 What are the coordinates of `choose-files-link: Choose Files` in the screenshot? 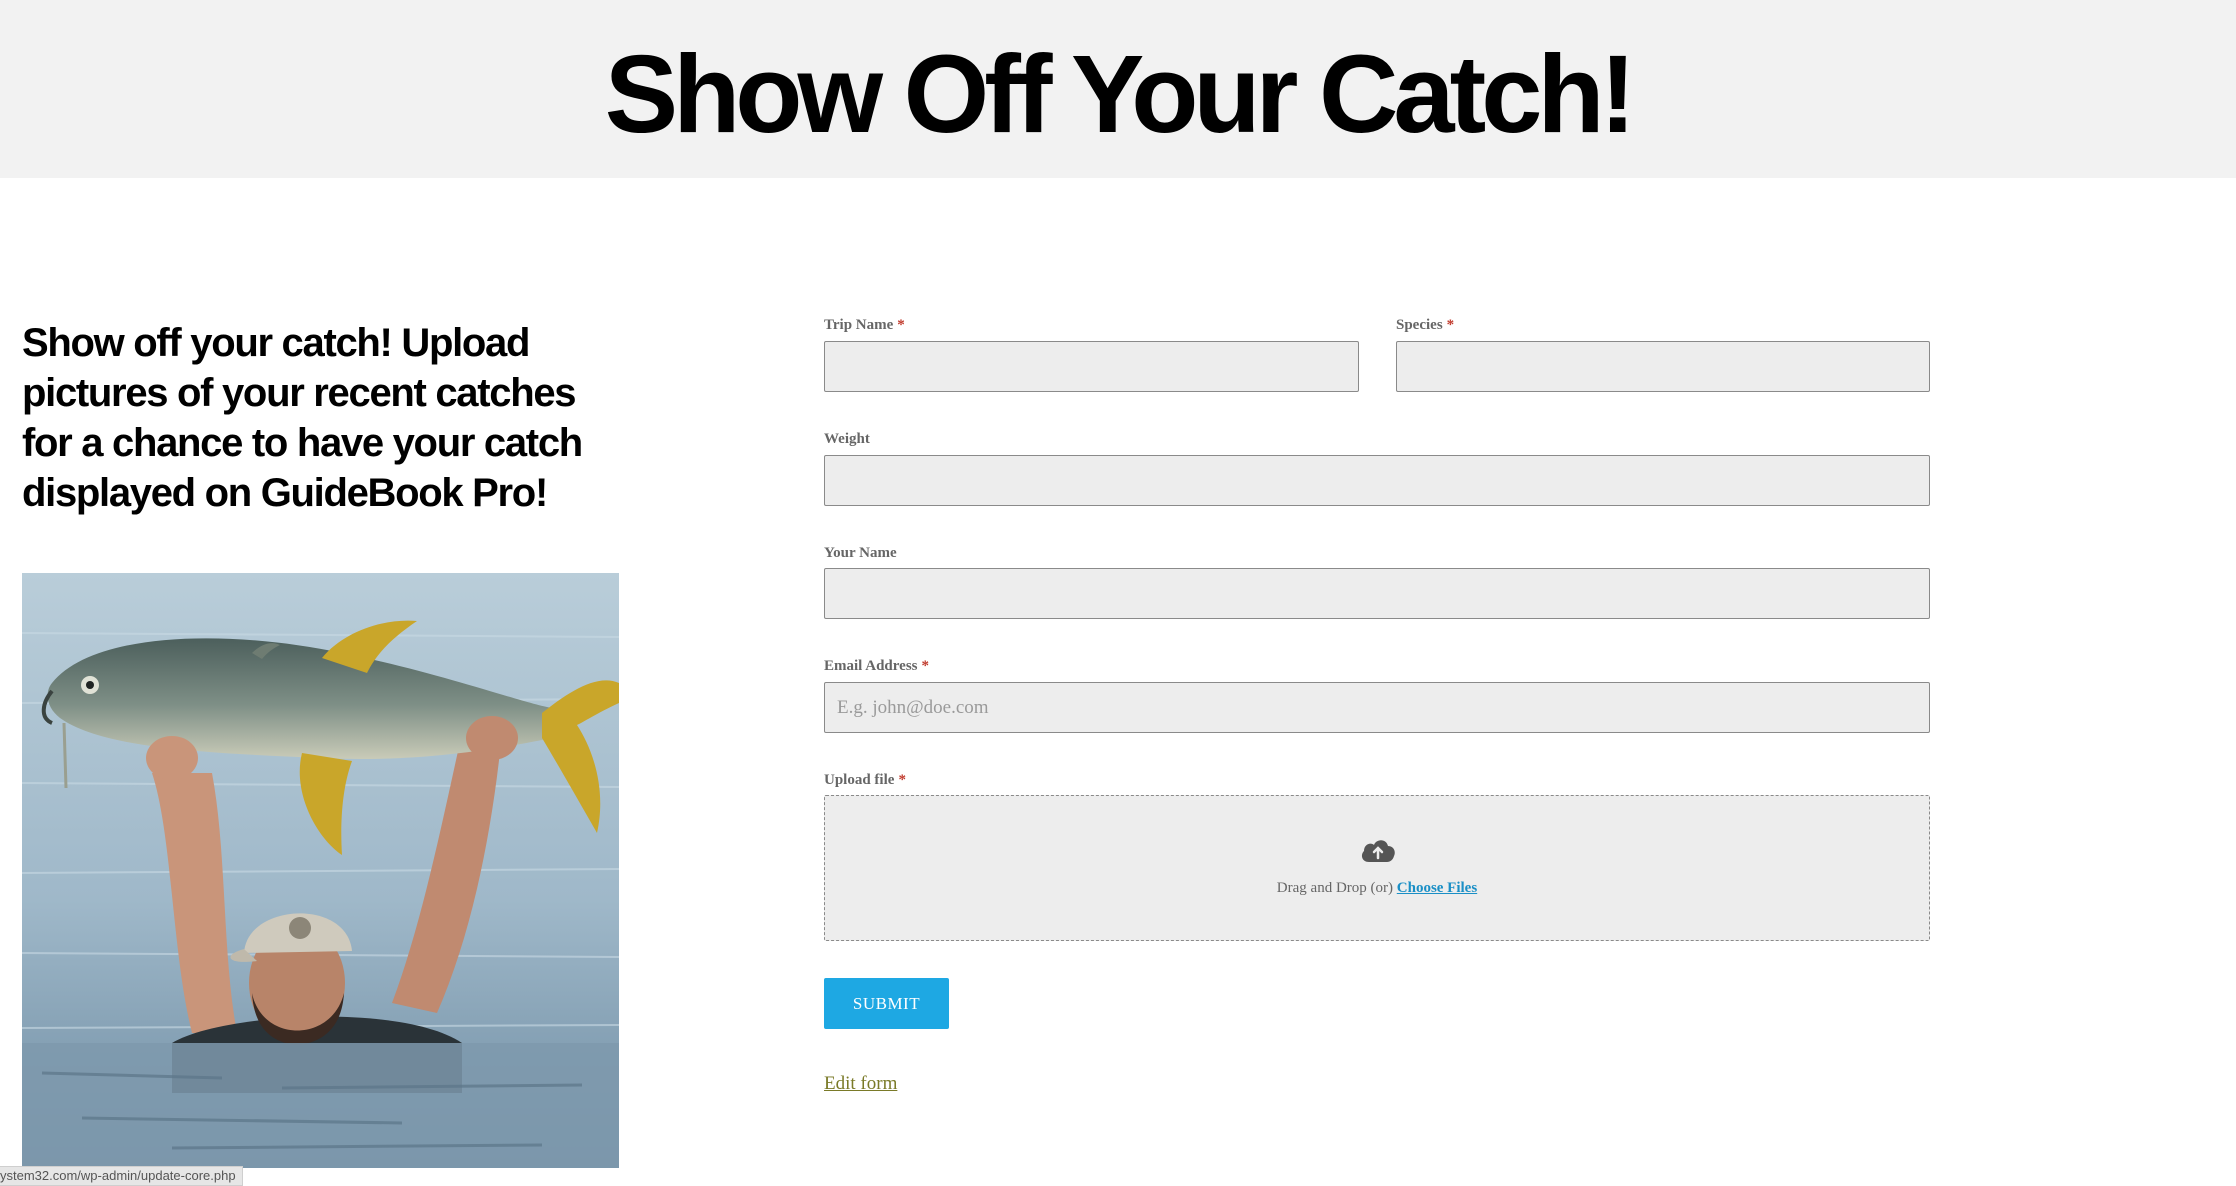 It's located at (1437, 888).